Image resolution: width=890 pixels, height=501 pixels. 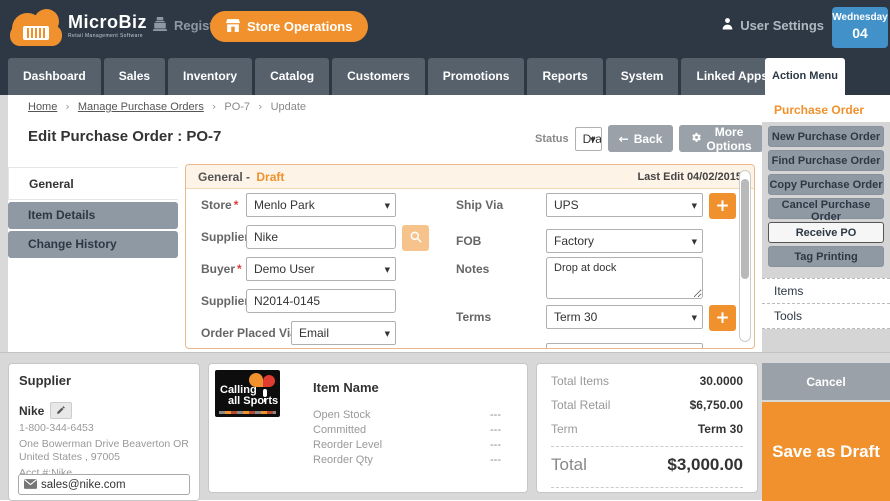 What do you see at coordinates (826, 316) in the screenshot?
I see `sidebar-link-tools: Tools` at bounding box center [826, 316].